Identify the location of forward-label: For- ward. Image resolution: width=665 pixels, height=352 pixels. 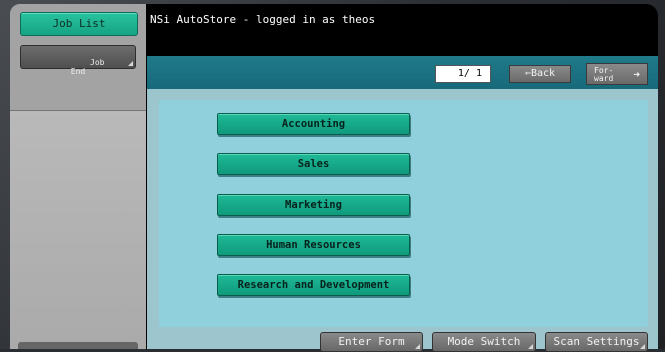
(604, 74).